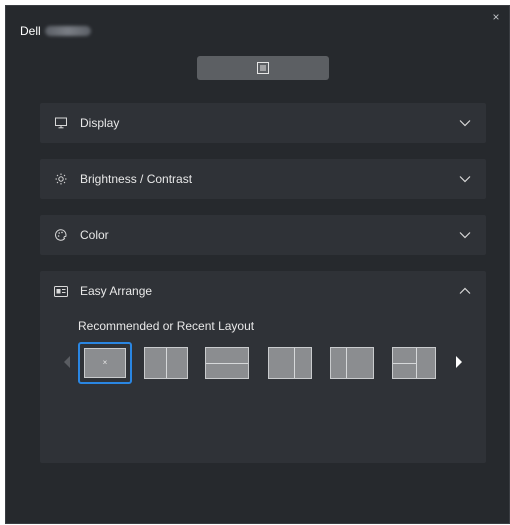 The image size is (510, 525). What do you see at coordinates (61, 123) in the screenshot?
I see `monitor-icon` at bounding box center [61, 123].